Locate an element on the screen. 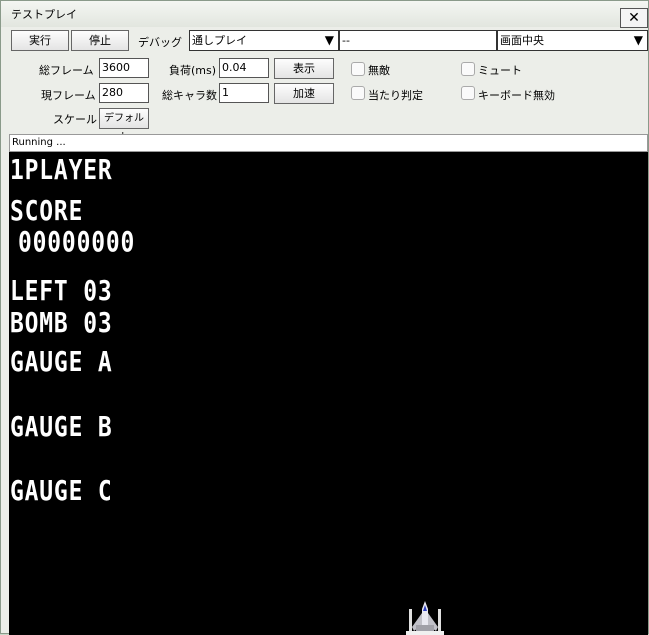 The height and width of the screenshot is (635, 649). score-label: SCORE is located at coordinates (47, 210).